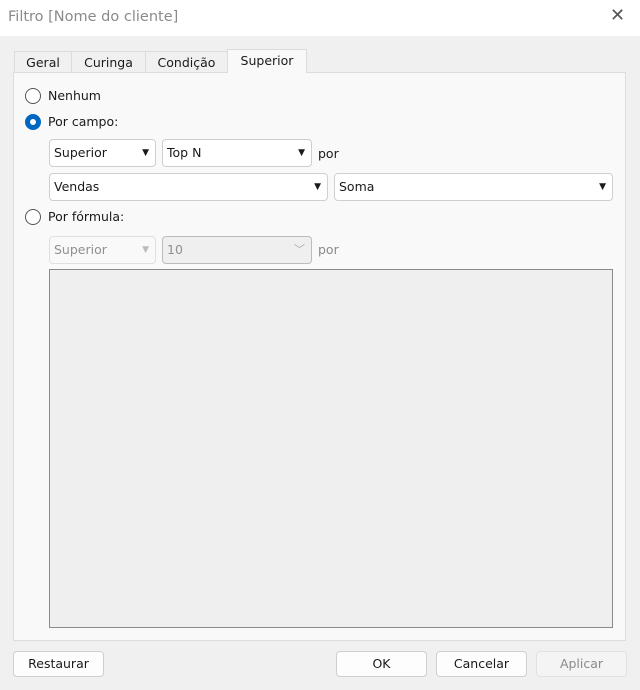 Image resolution: width=640 pixels, height=690 pixels. I want to click on radio-by-formula-label: Por fórmula:, so click(86, 216).